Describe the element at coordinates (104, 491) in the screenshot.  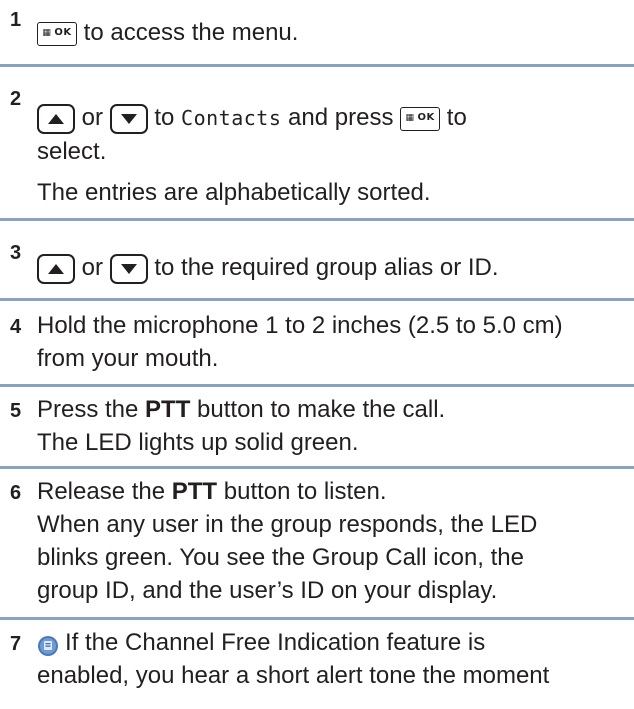
I see `step-text: Release the` at that location.